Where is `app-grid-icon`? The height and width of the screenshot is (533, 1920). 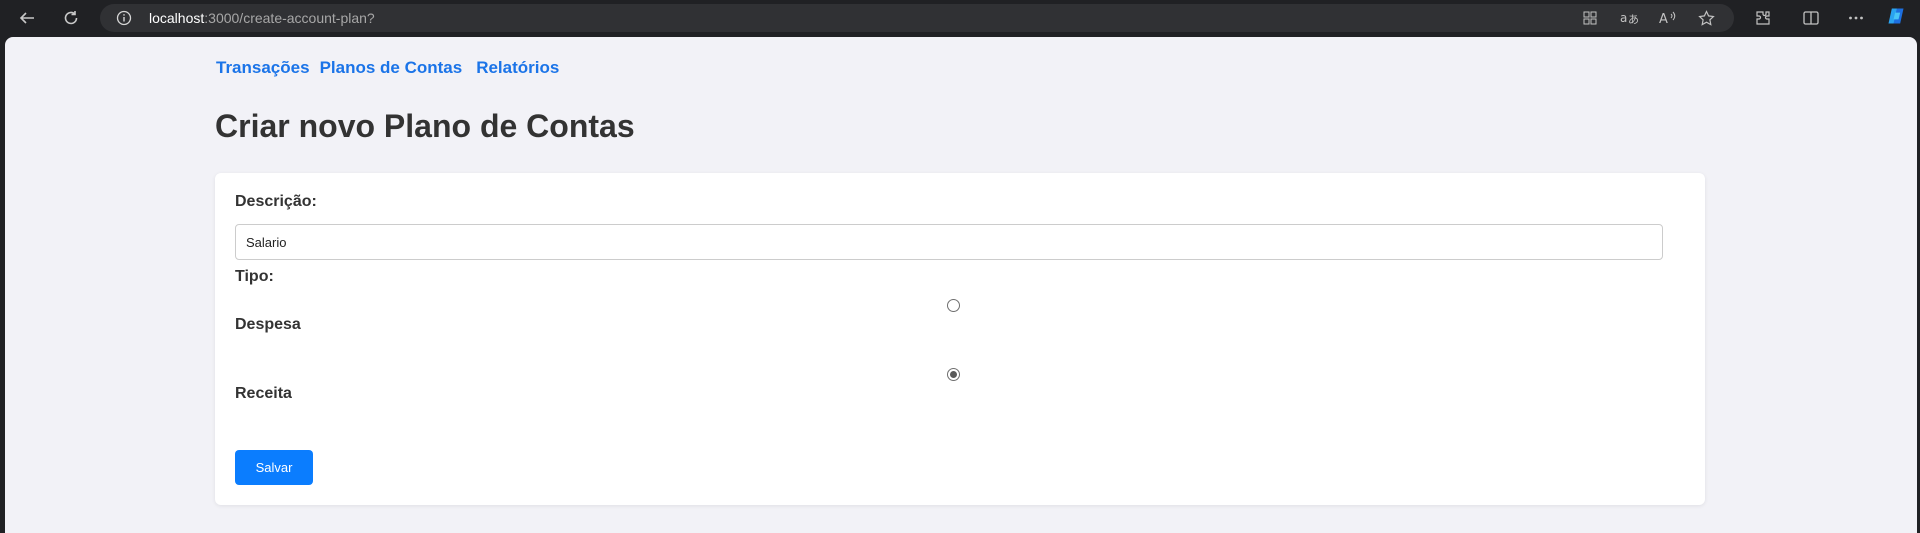 app-grid-icon is located at coordinates (1590, 18).